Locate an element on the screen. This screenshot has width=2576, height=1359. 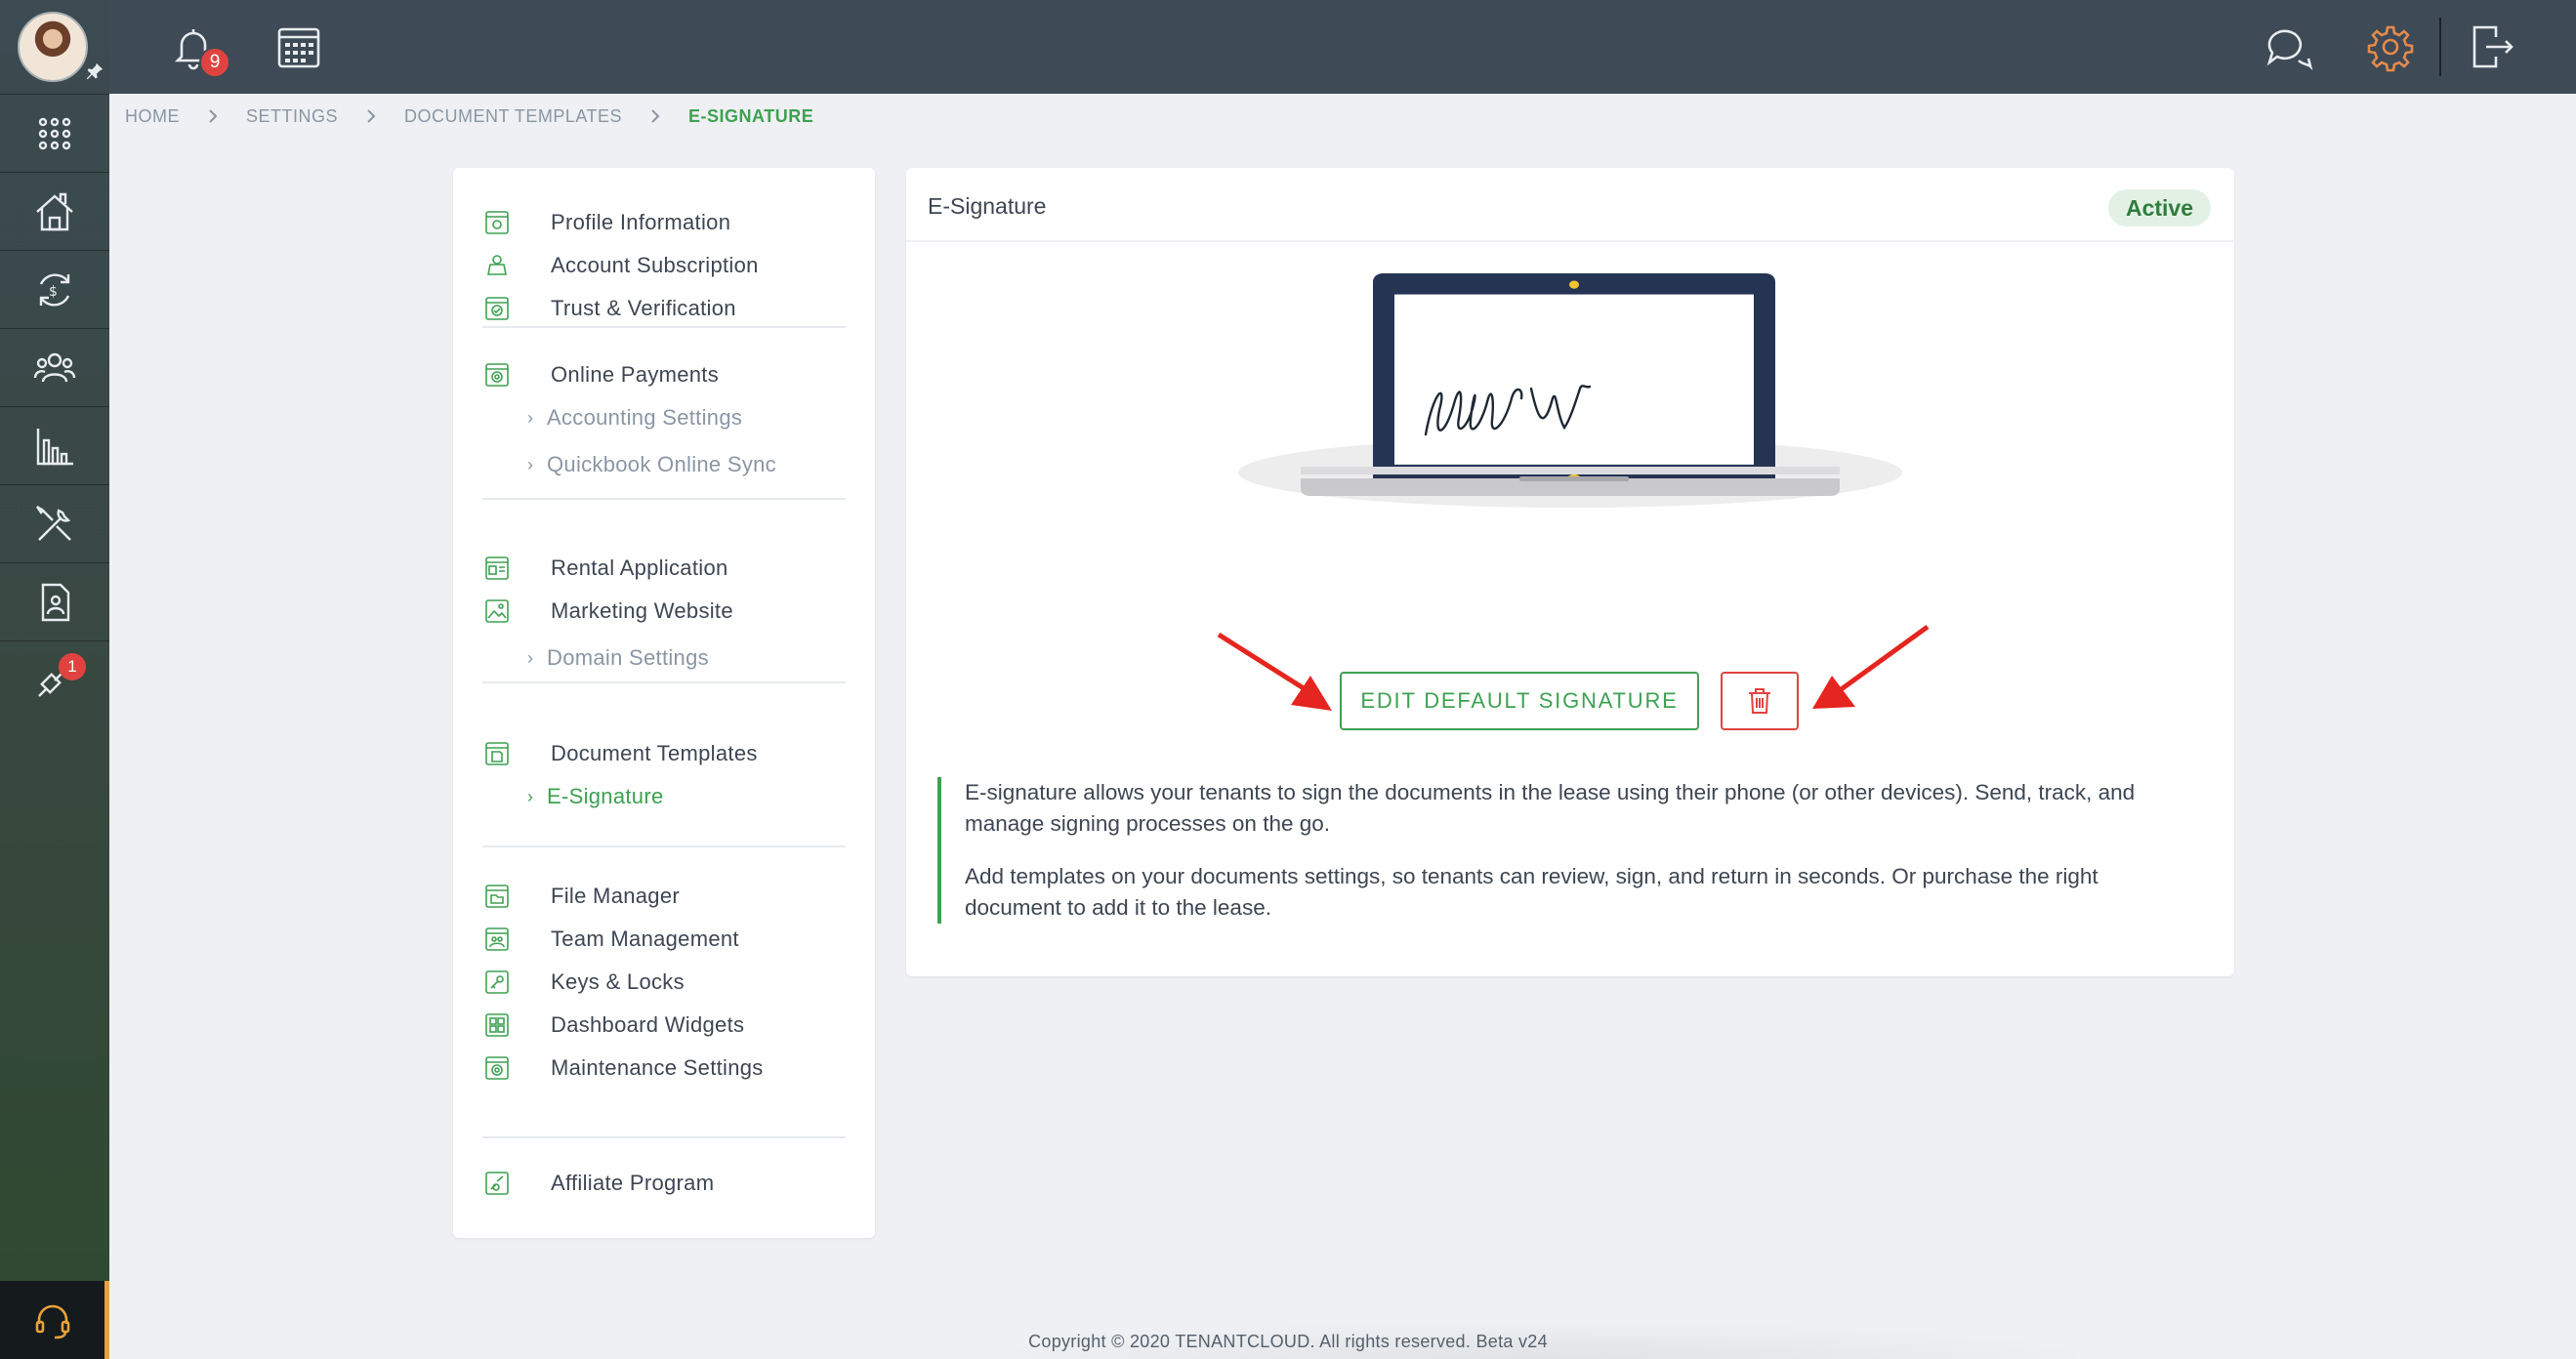
affiliate-icon is located at coordinates (497, 1183).